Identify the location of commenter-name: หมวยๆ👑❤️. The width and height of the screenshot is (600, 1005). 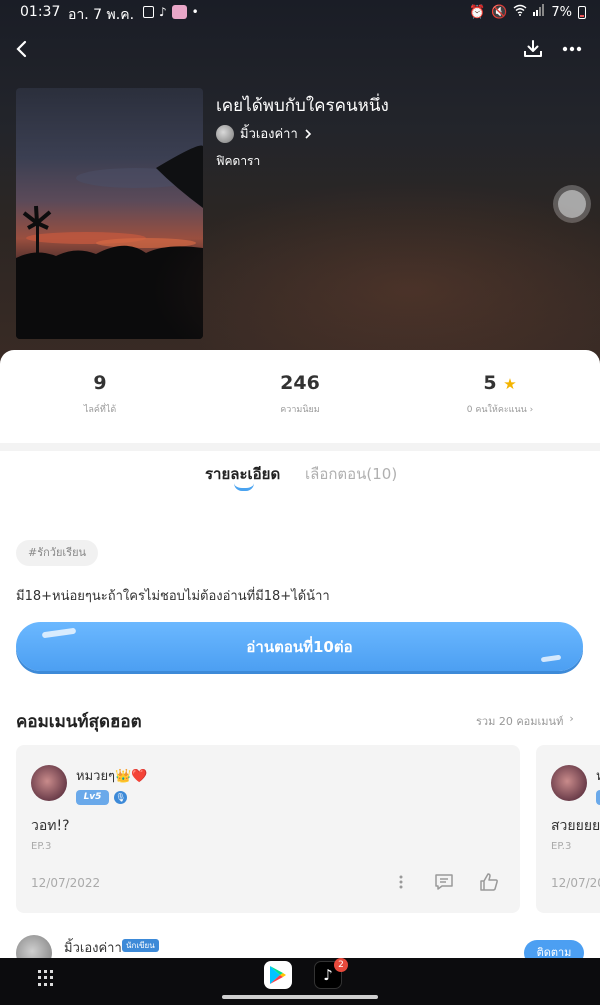
(111, 775).